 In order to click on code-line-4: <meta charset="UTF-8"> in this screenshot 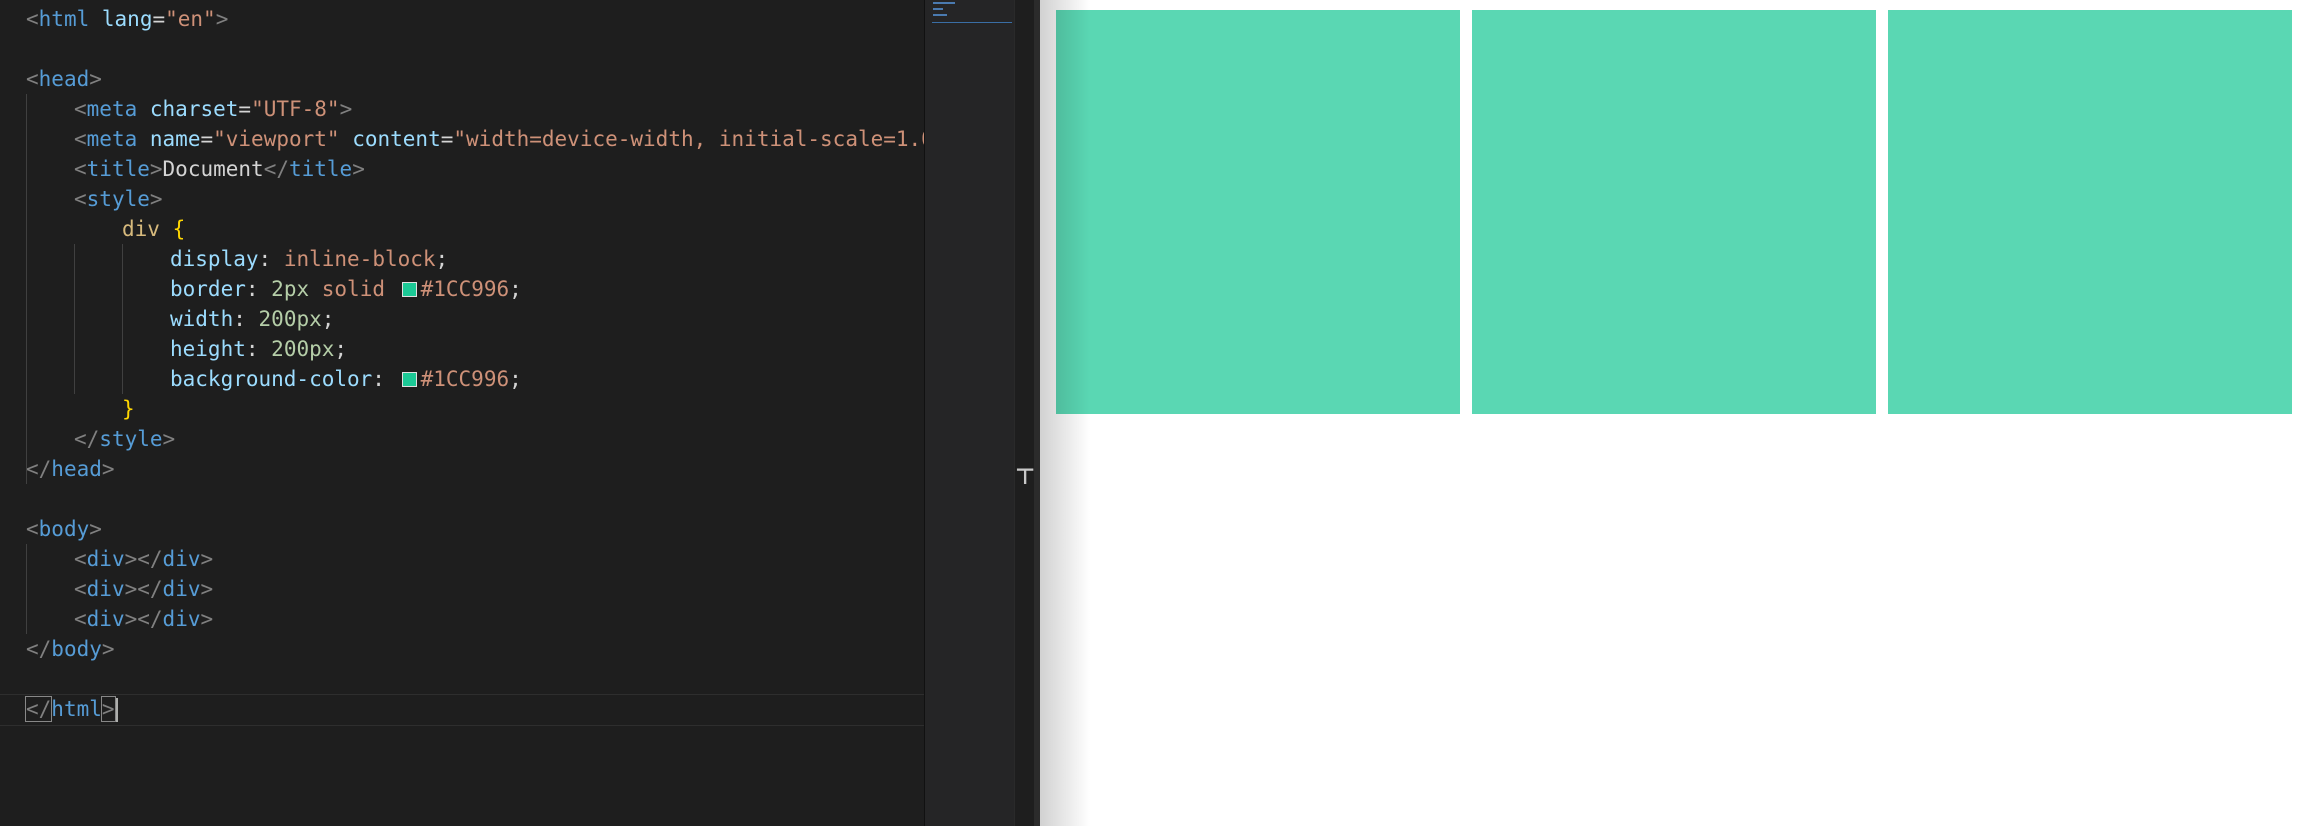, I will do `click(189, 109)`.